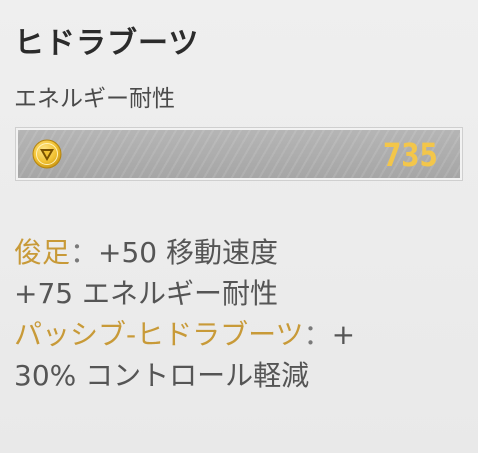 This screenshot has height=453, width=478. What do you see at coordinates (47, 154) in the screenshot?
I see `gold-coin-icon` at bounding box center [47, 154].